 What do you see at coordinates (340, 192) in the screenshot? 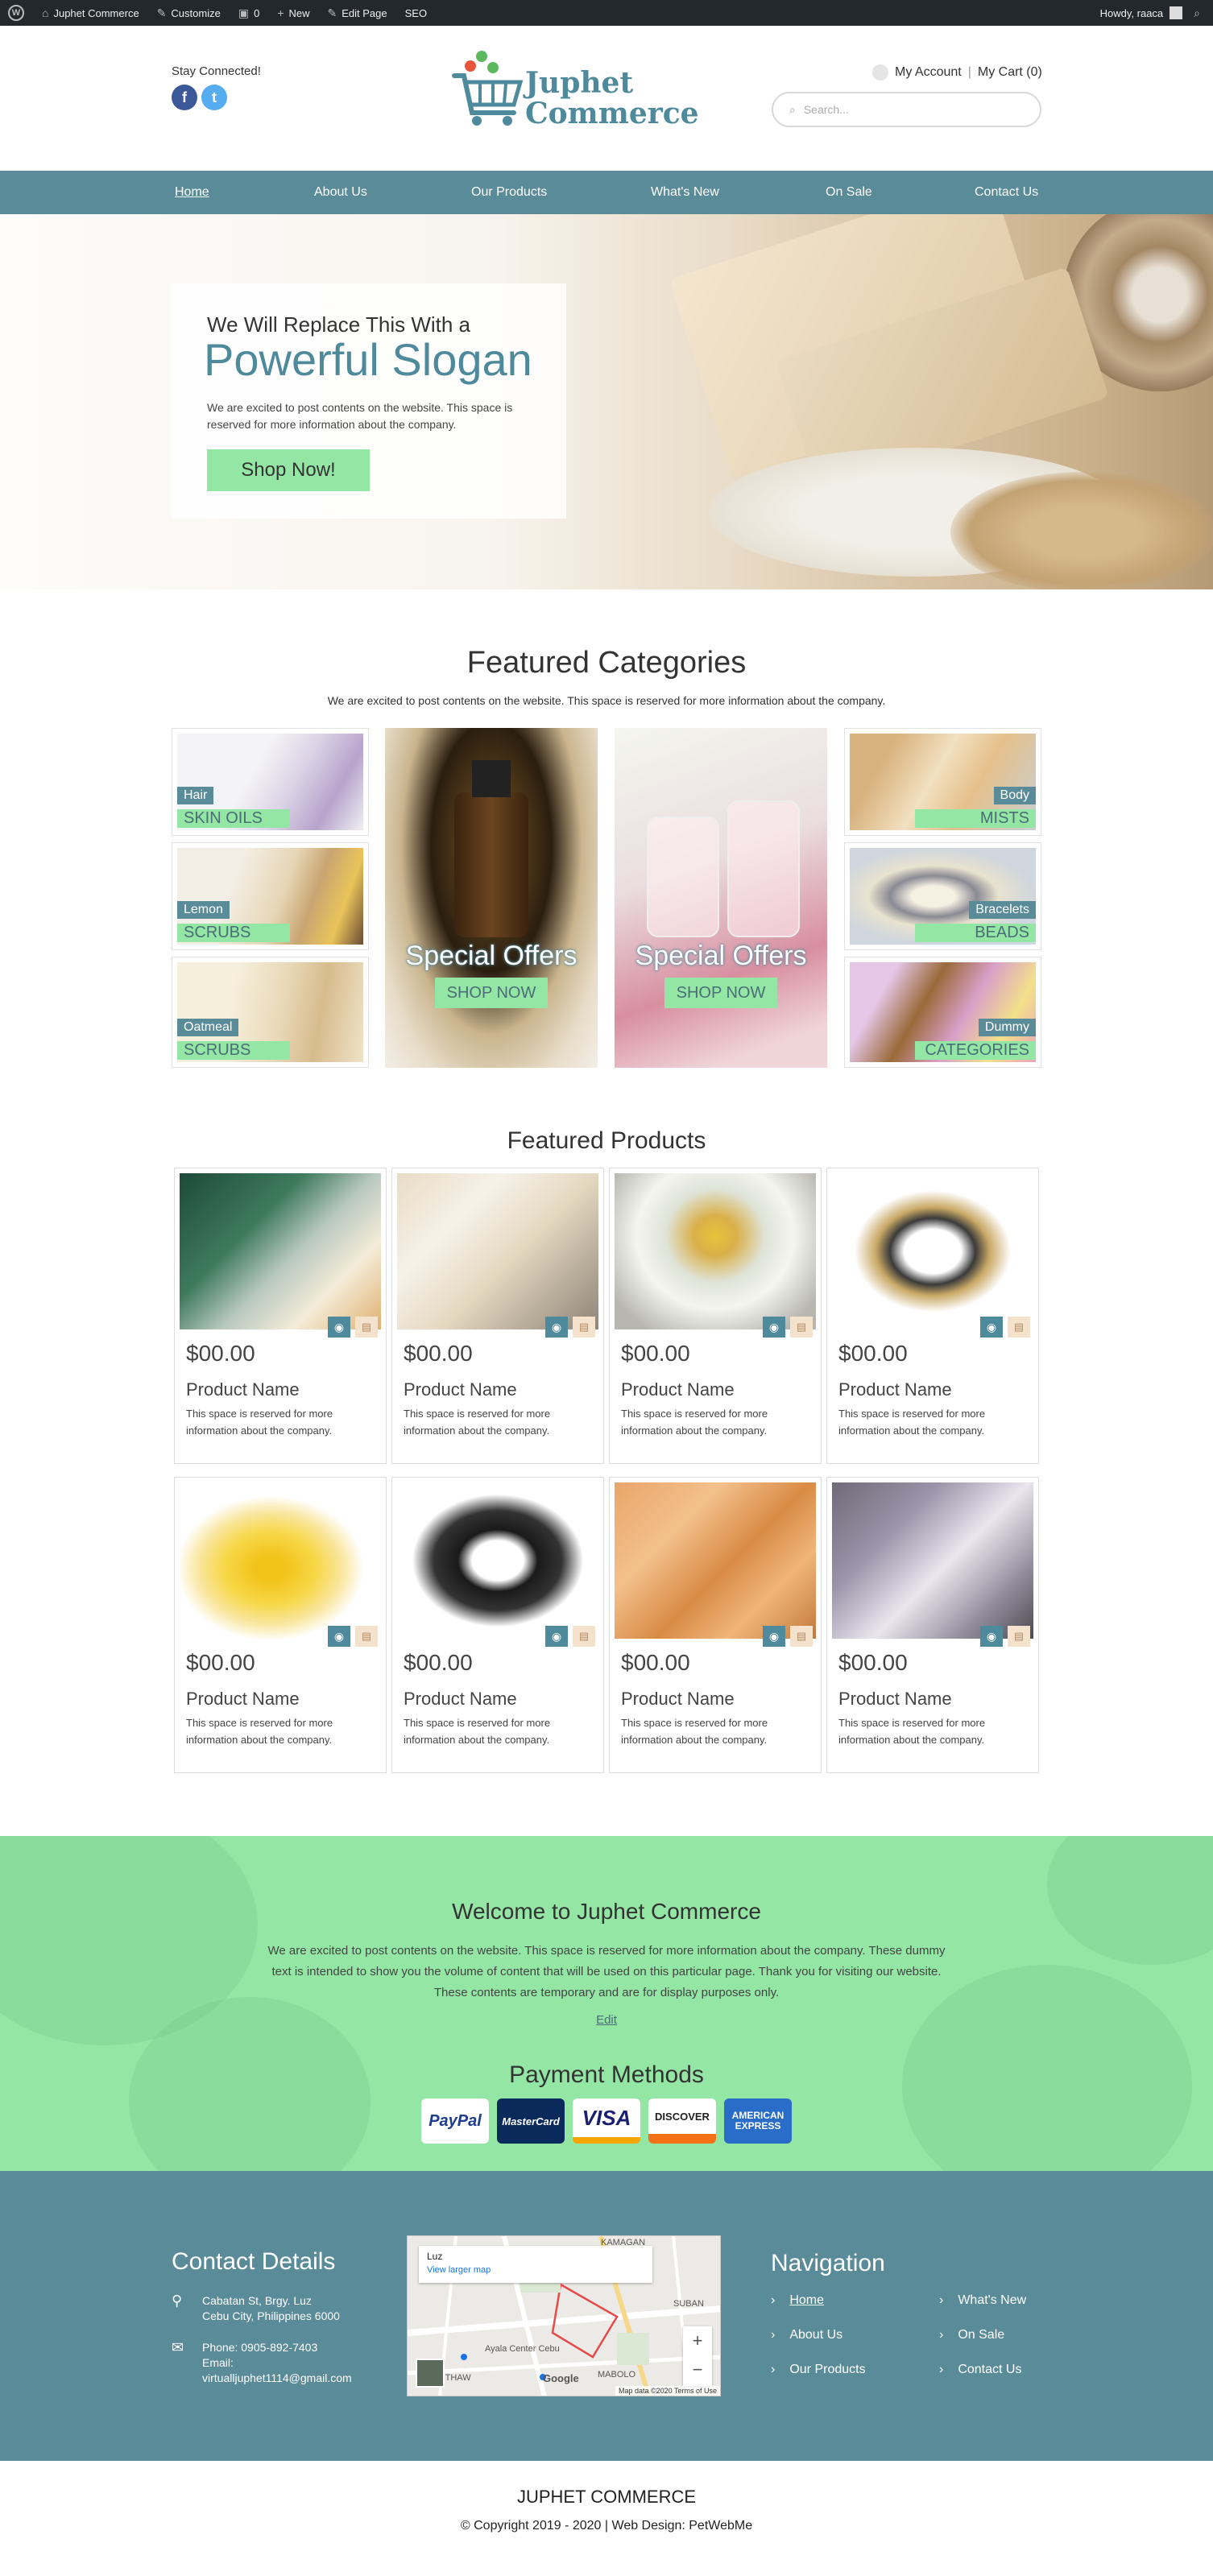
I see `nav-about-us: About Us` at bounding box center [340, 192].